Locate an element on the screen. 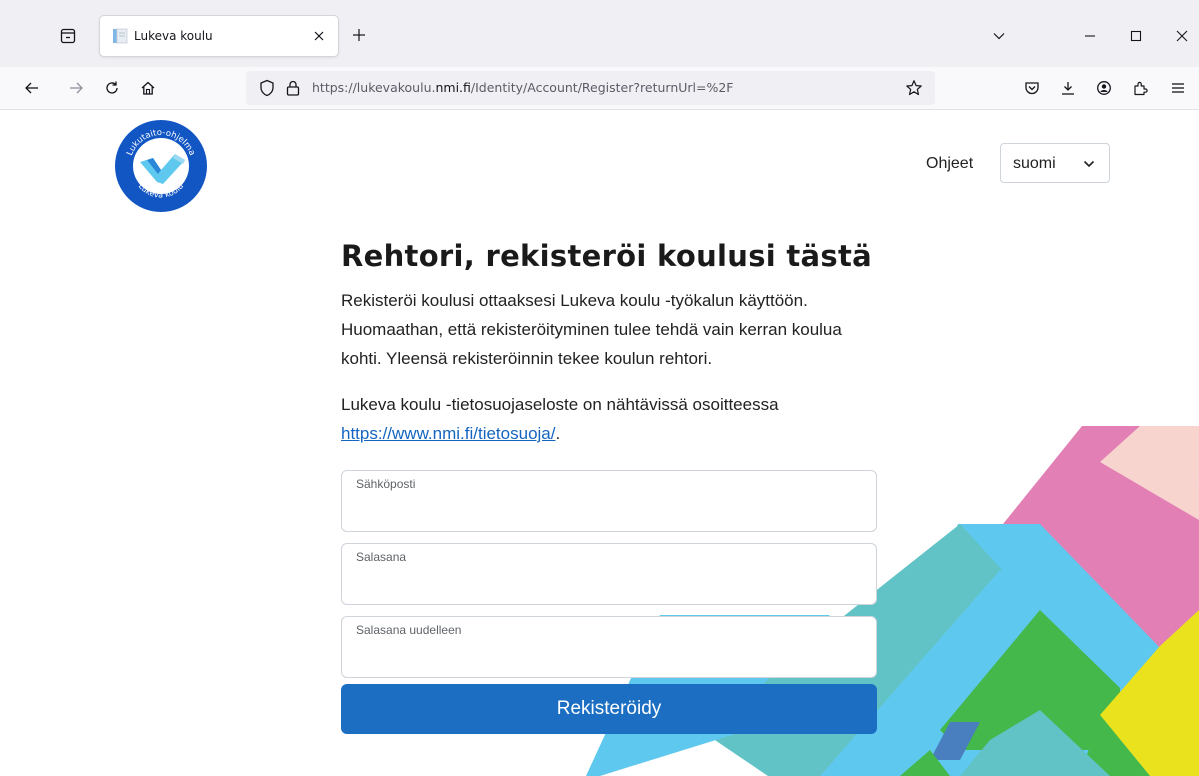 This screenshot has width=1199, height=776. maximize-icon is located at coordinates (1136, 36).